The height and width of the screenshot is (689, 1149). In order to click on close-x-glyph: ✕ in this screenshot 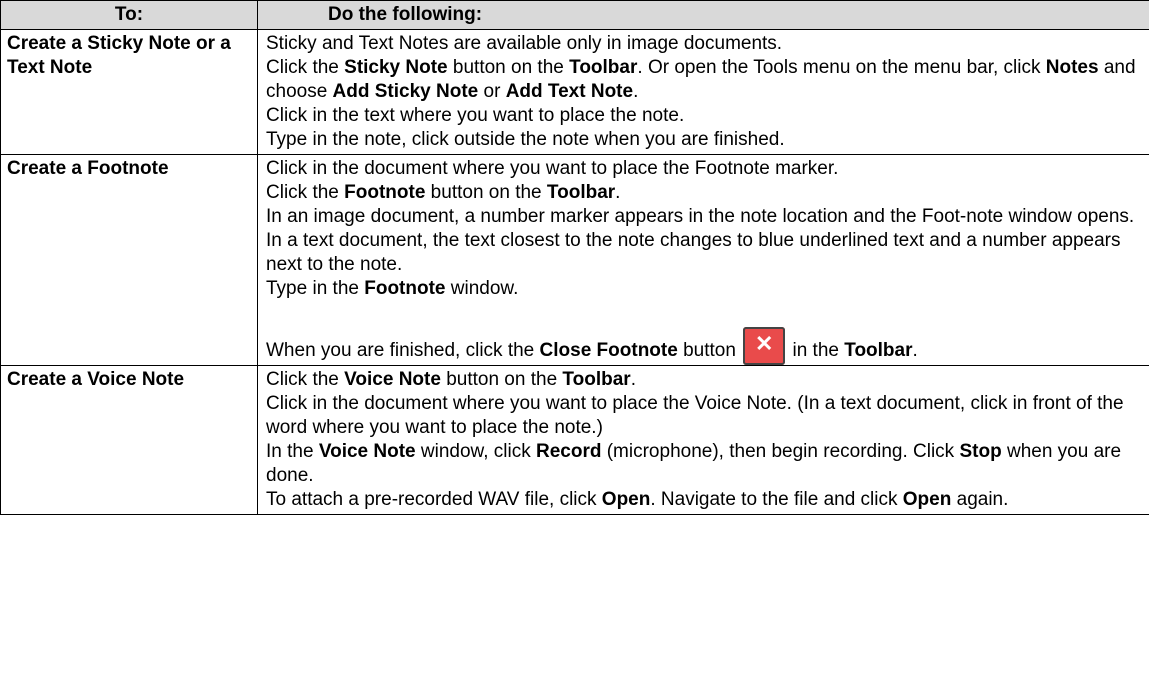, I will do `click(764, 343)`.